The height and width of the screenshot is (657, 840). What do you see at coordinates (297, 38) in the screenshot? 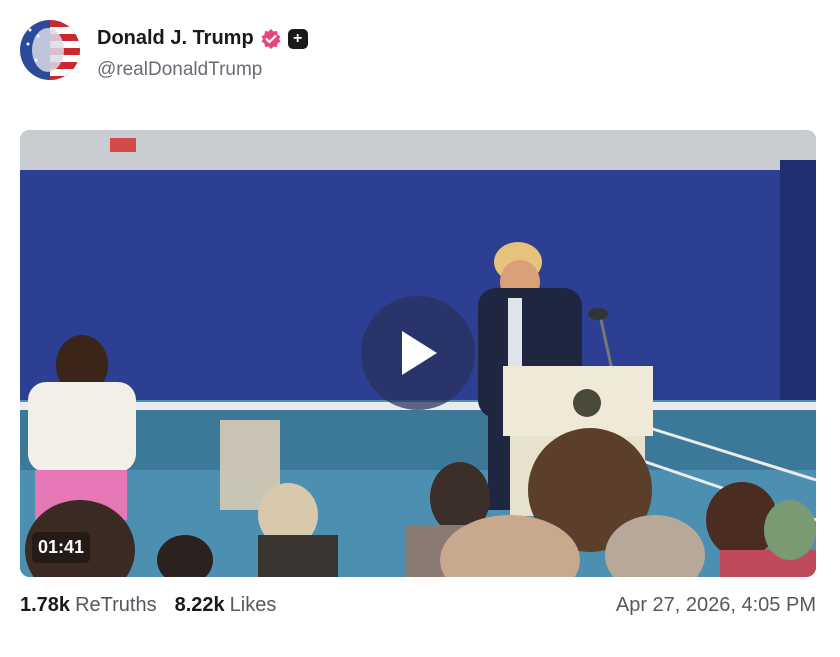
I see `plus-badge-icon: +` at bounding box center [297, 38].